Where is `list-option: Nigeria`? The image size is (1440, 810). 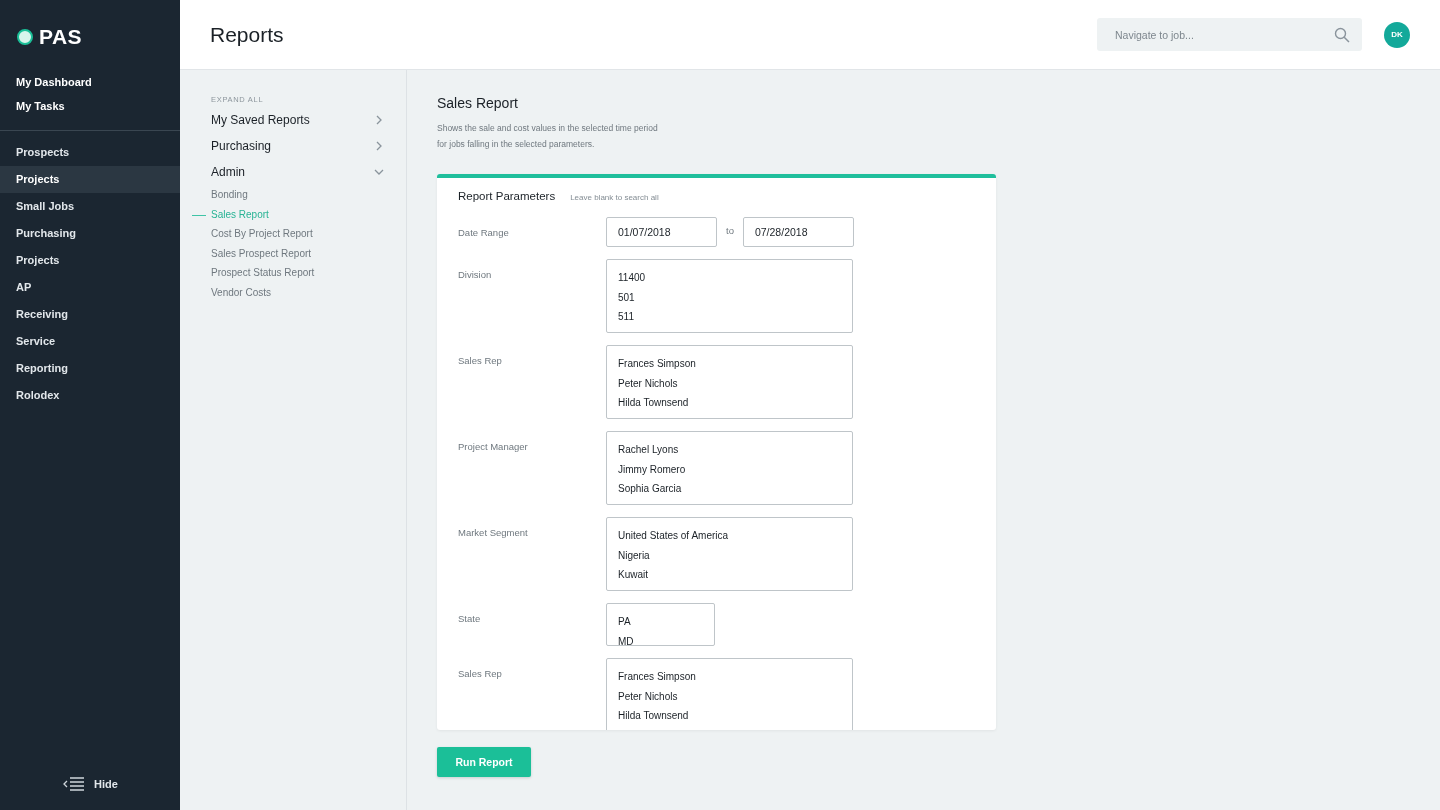
list-option: Nigeria is located at coordinates (729, 555).